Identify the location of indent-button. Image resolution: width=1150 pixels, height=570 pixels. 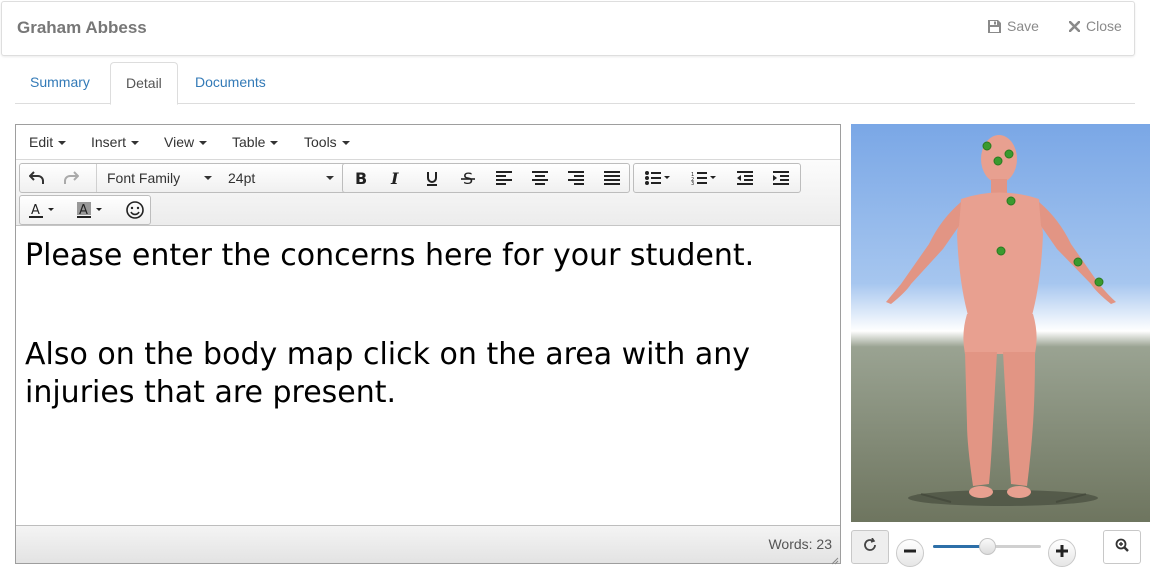
(781, 178).